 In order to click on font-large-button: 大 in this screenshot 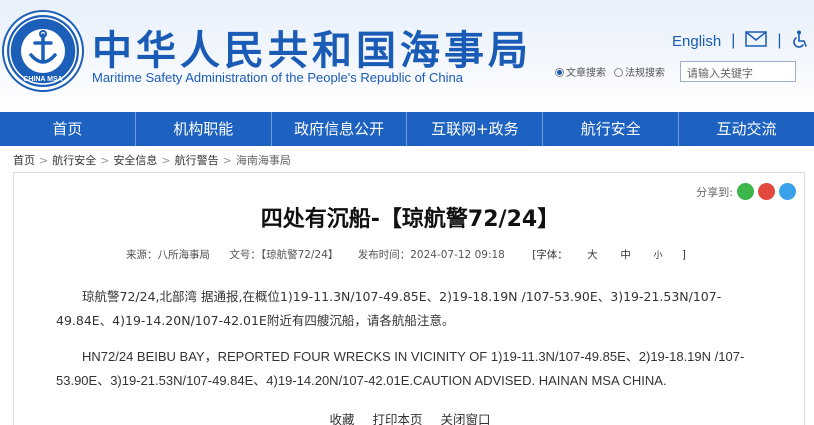, I will do `click(592, 255)`.